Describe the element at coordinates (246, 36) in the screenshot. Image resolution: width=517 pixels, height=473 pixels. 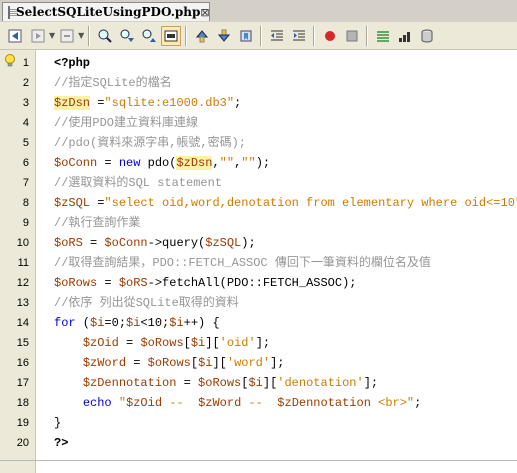
I see `toggle-bookmark-icon` at that location.